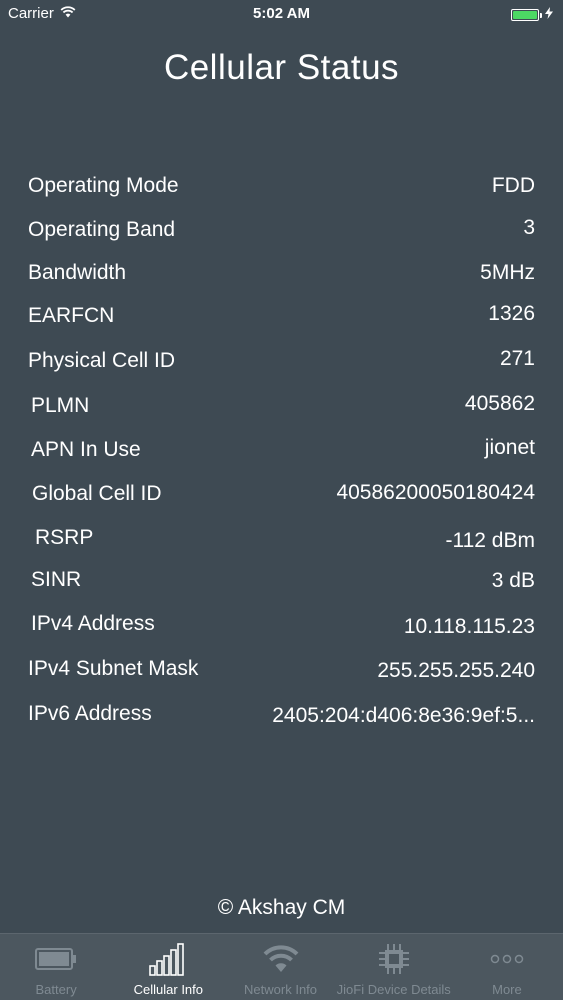 Image resolution: width=563 pixels, height=1000 pixels. What do you see at coordinates (281, 907) in the screenshot?
I see `copyright-footer: © Akshay CM` at bounding box center [281, 907].